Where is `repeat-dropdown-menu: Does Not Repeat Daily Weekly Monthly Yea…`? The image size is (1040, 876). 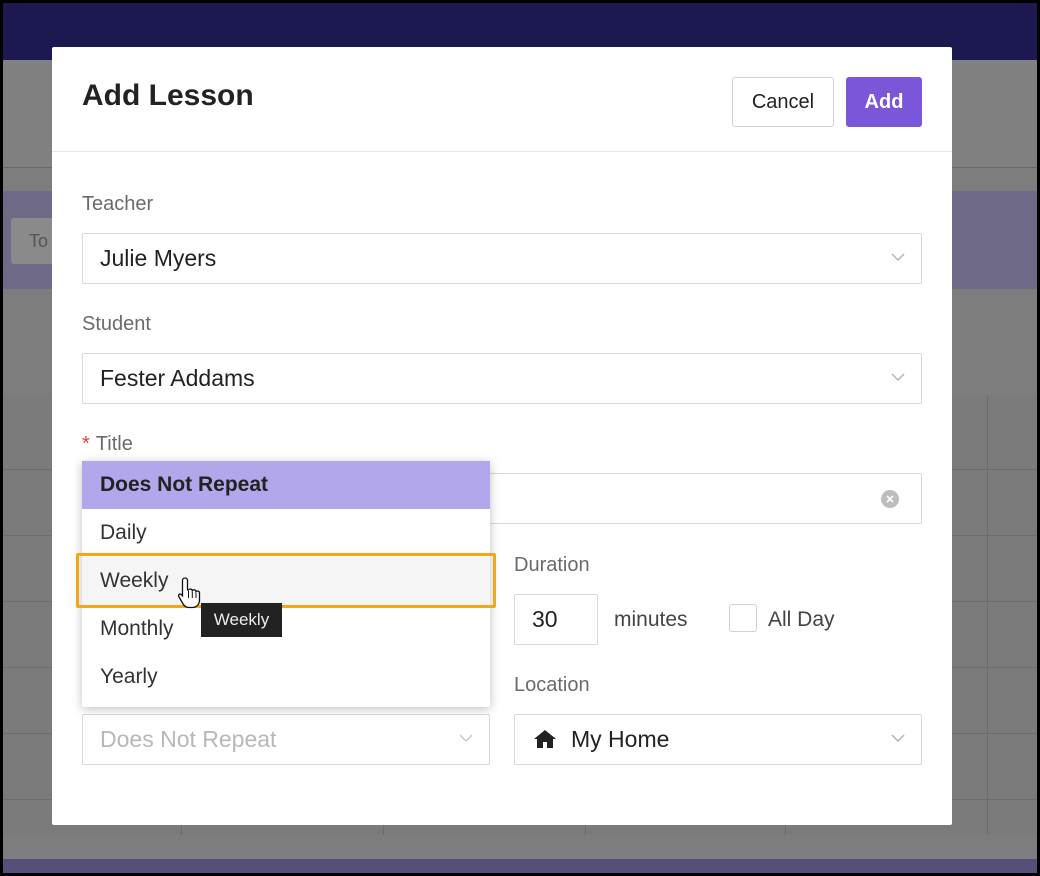 repeat-dropdown-menu: Does Not Repeat Daily Weekly Monthly Yea… is located at coordinates (286, 584).